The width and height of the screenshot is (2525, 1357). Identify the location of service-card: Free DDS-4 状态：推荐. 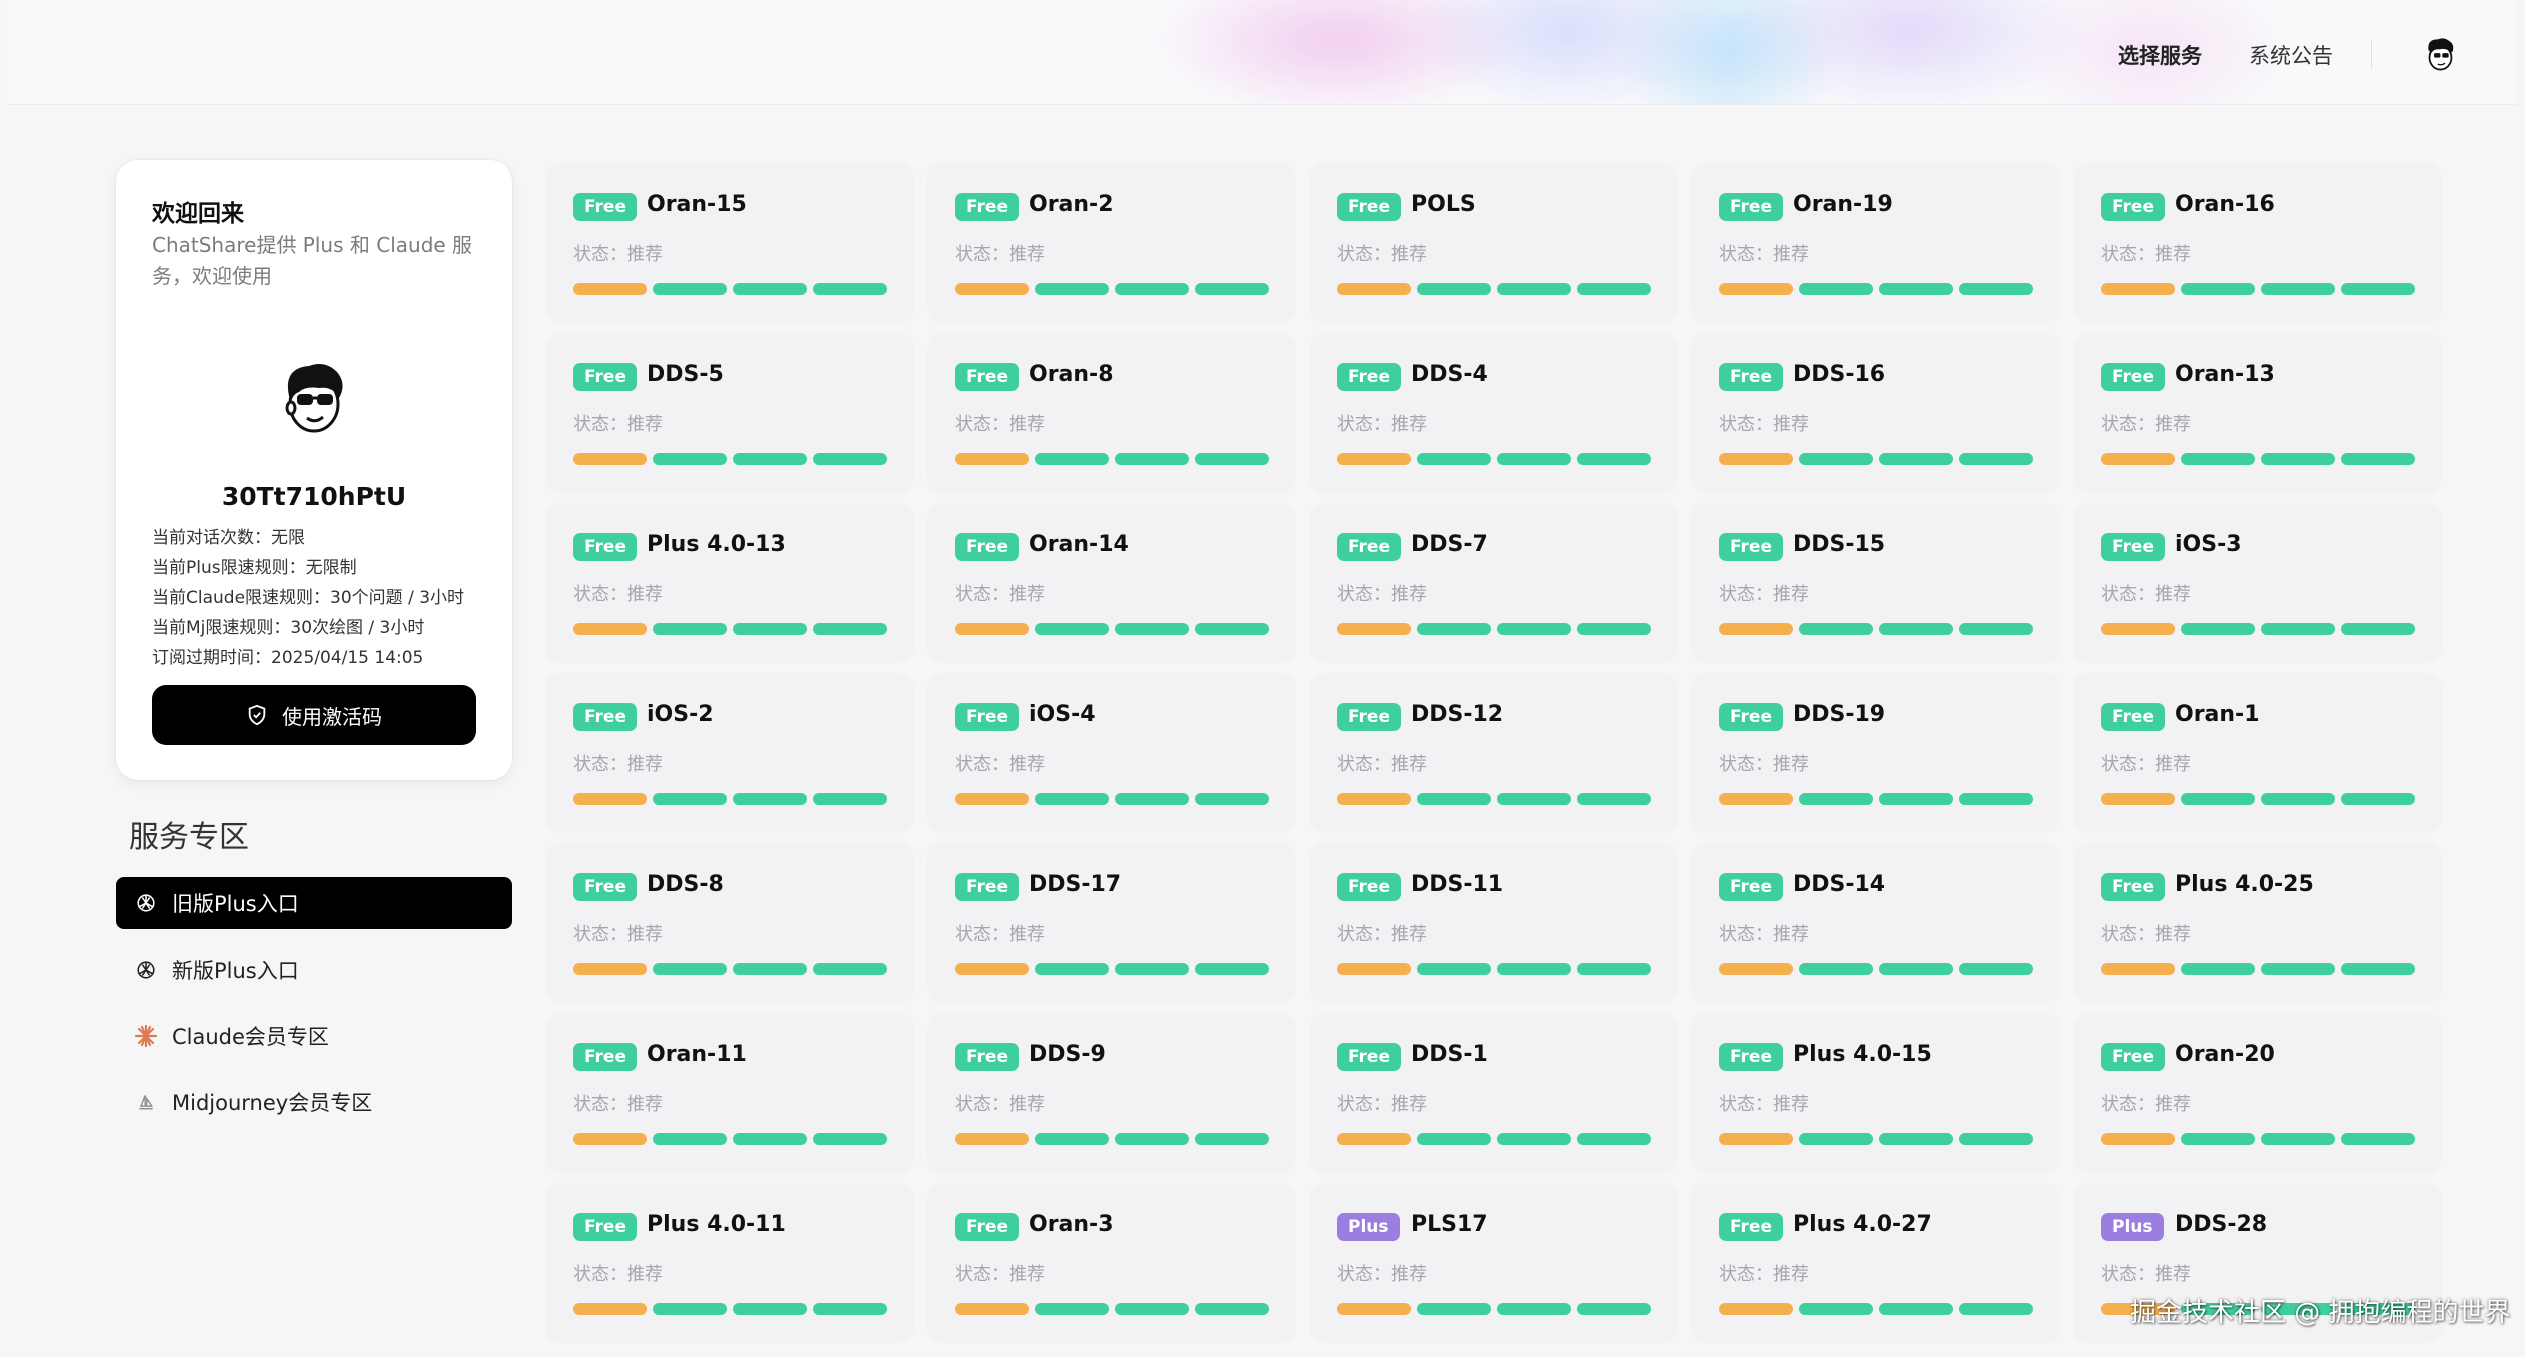
(1493, 413).